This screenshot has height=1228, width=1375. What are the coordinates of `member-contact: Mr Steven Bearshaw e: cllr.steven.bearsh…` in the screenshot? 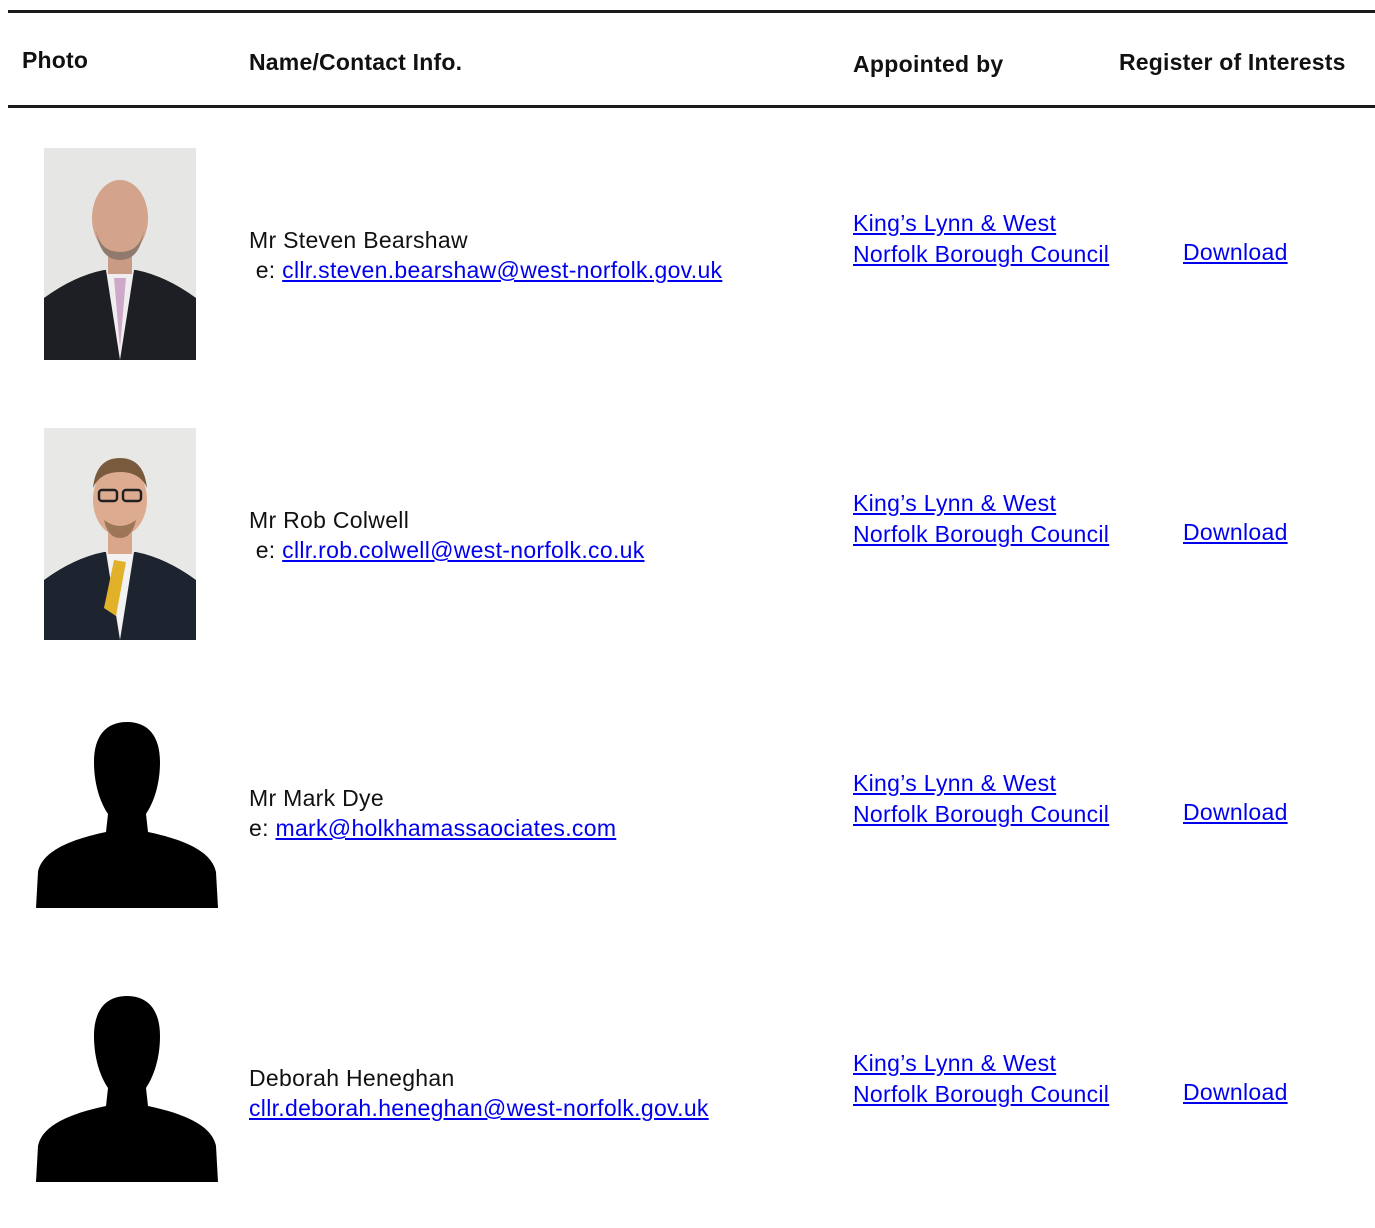 It's located at (485, 255).